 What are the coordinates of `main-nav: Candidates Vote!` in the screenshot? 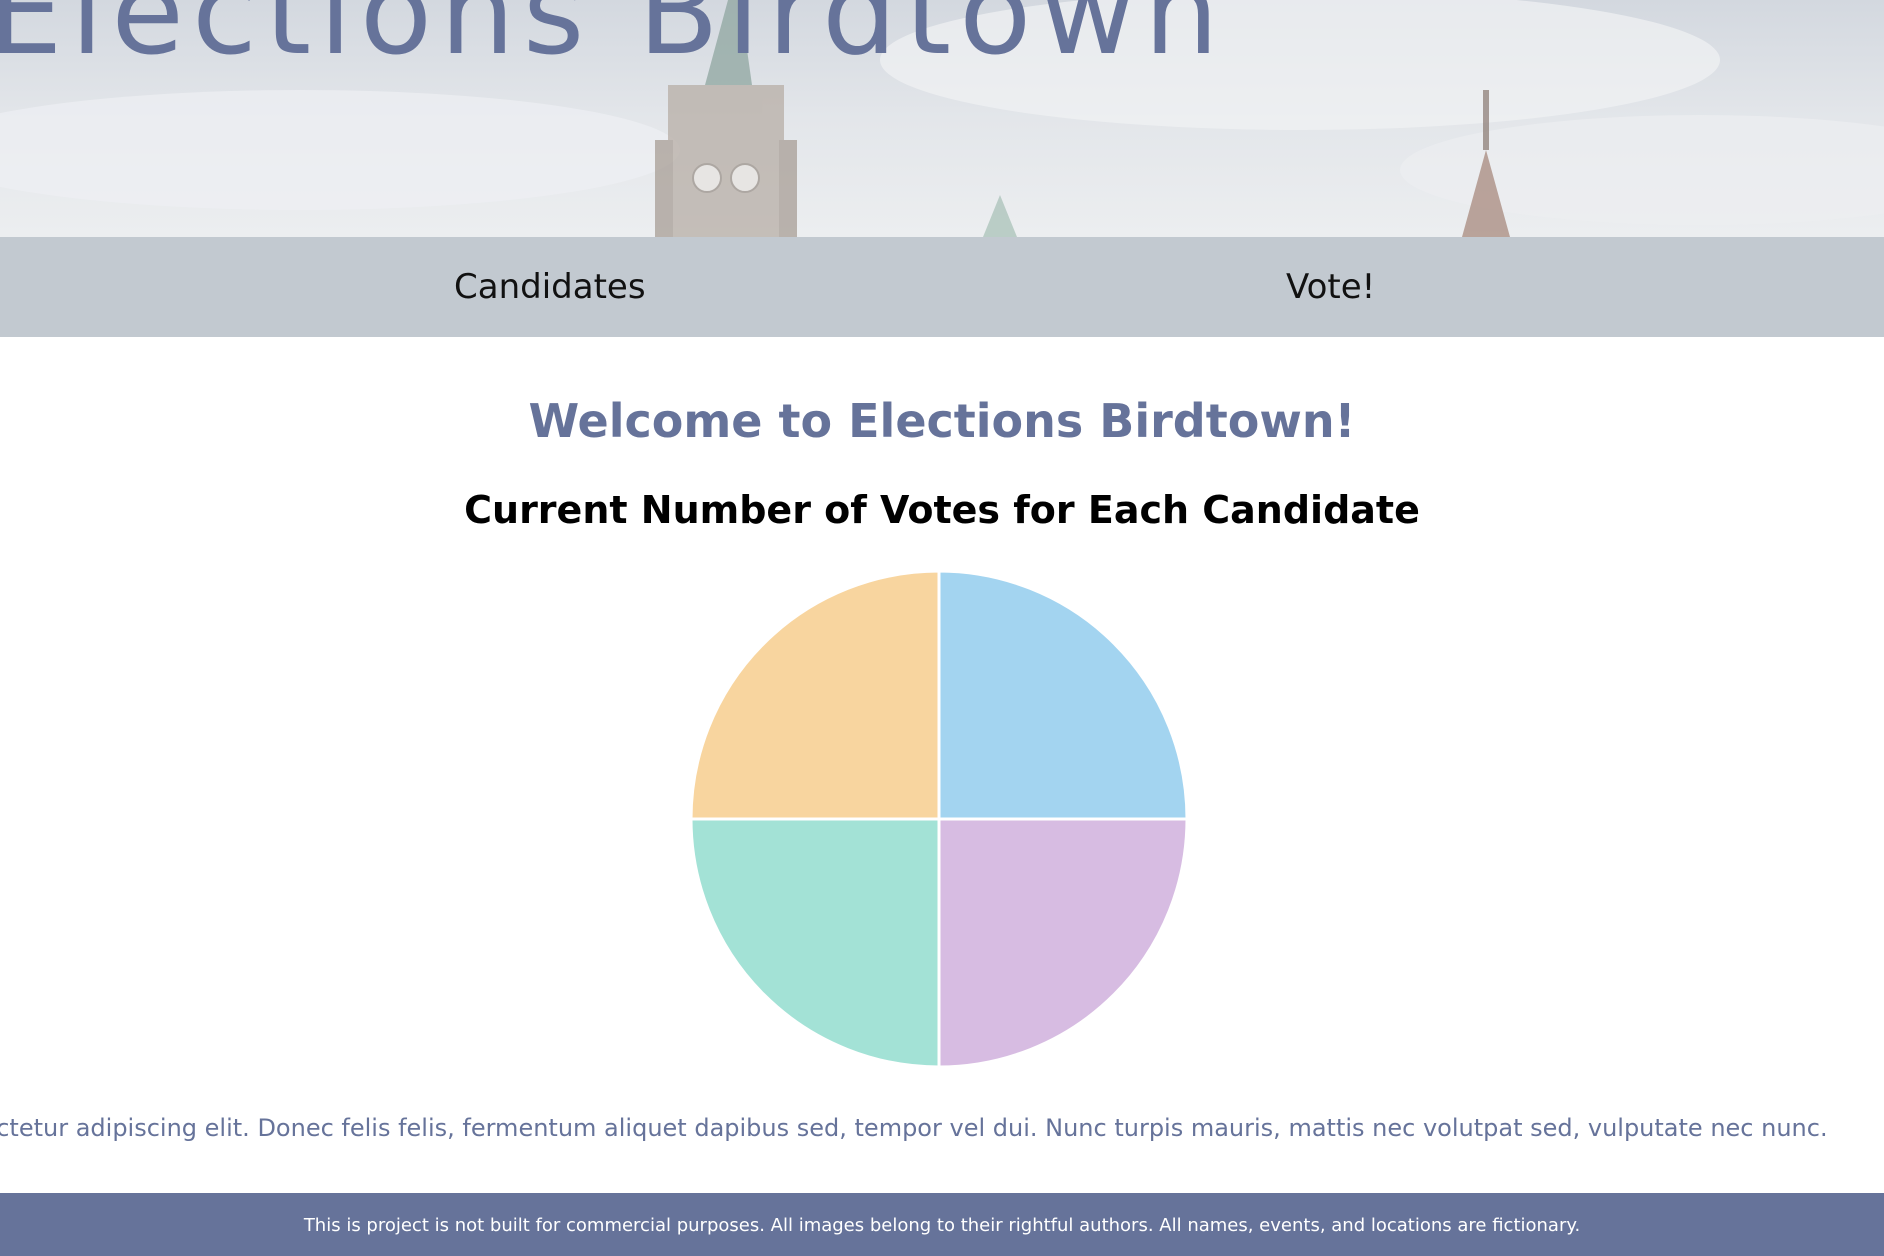 It's located at (942, 287).